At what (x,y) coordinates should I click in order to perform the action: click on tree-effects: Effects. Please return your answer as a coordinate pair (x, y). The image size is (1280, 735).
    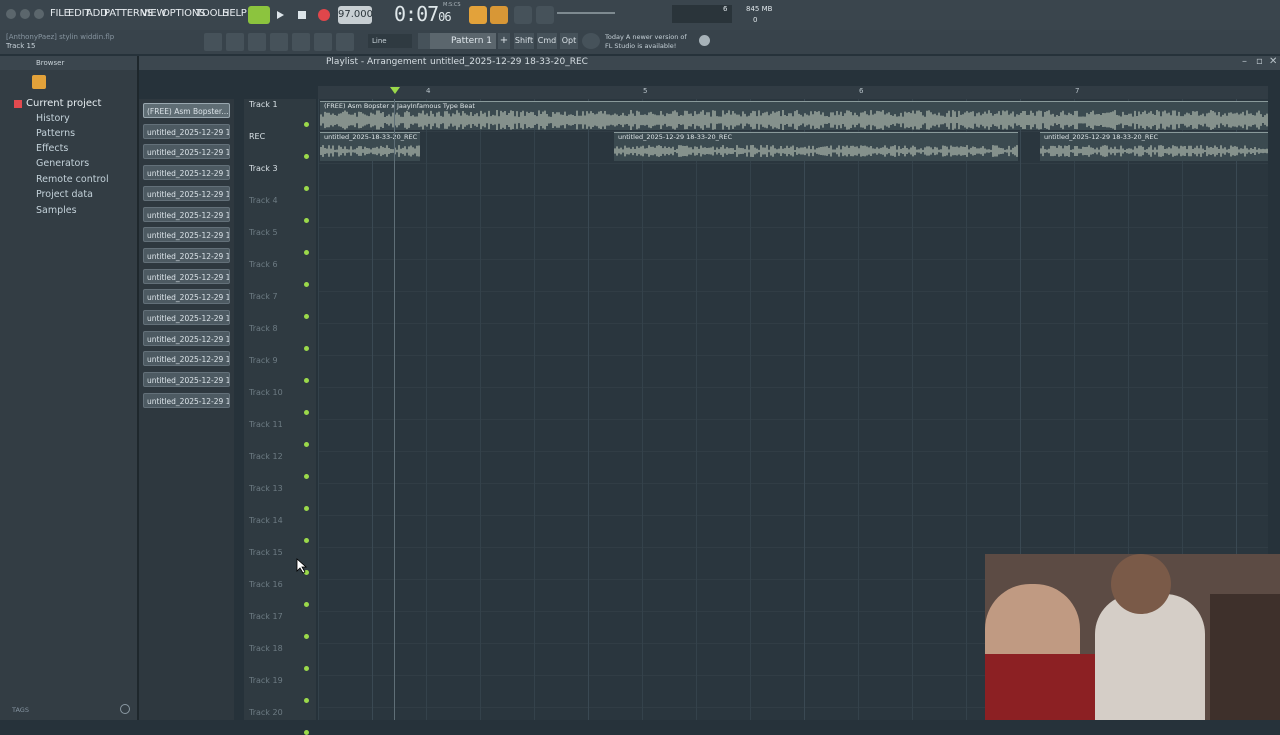
    Looking at the image, I should click on (52, 148).